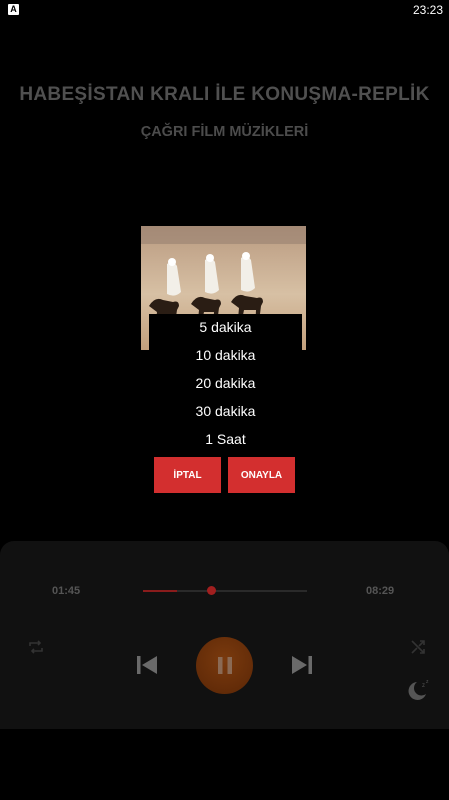 This screenshot has height=800, width=449. What do you see at coordinates (147, 665) in the screenshot?
I see `previous-icon` at bounding box center [147, 665].